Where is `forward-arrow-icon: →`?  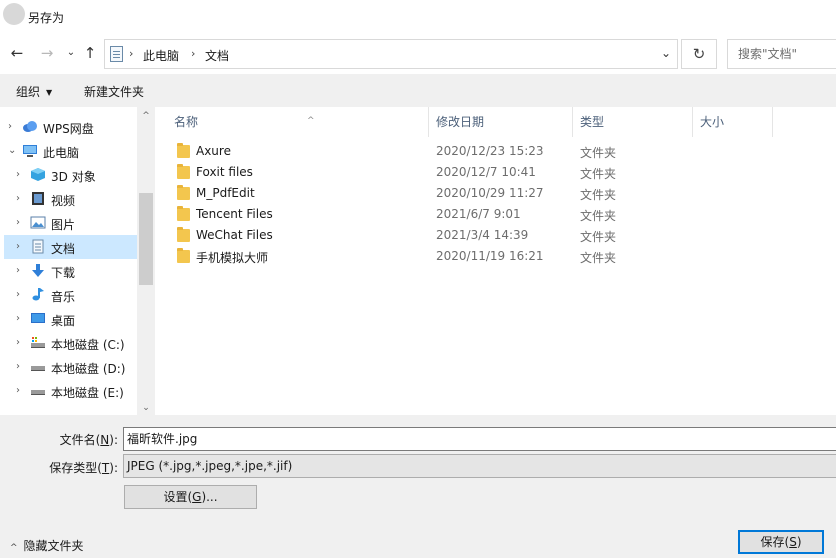 forward-arrow-icon: → is located at coordinates (47, 53).